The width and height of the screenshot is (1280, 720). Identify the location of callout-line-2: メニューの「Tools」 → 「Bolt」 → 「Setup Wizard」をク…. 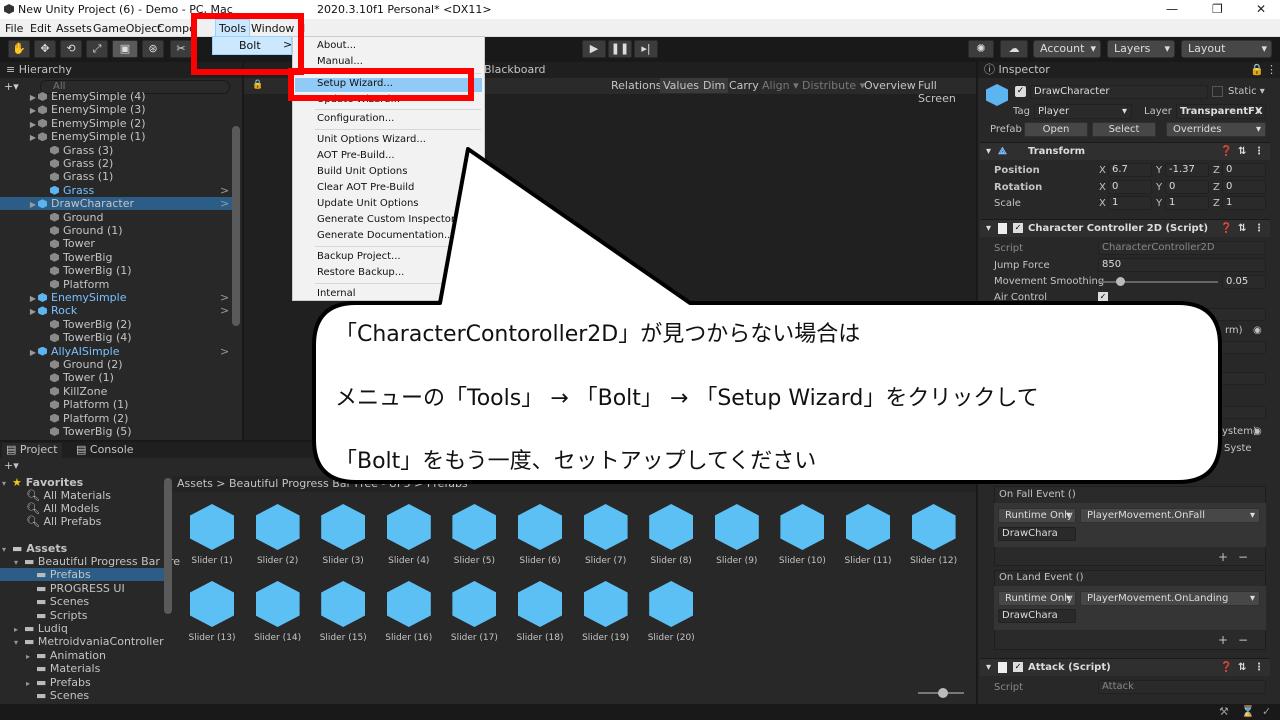
(687, 398).